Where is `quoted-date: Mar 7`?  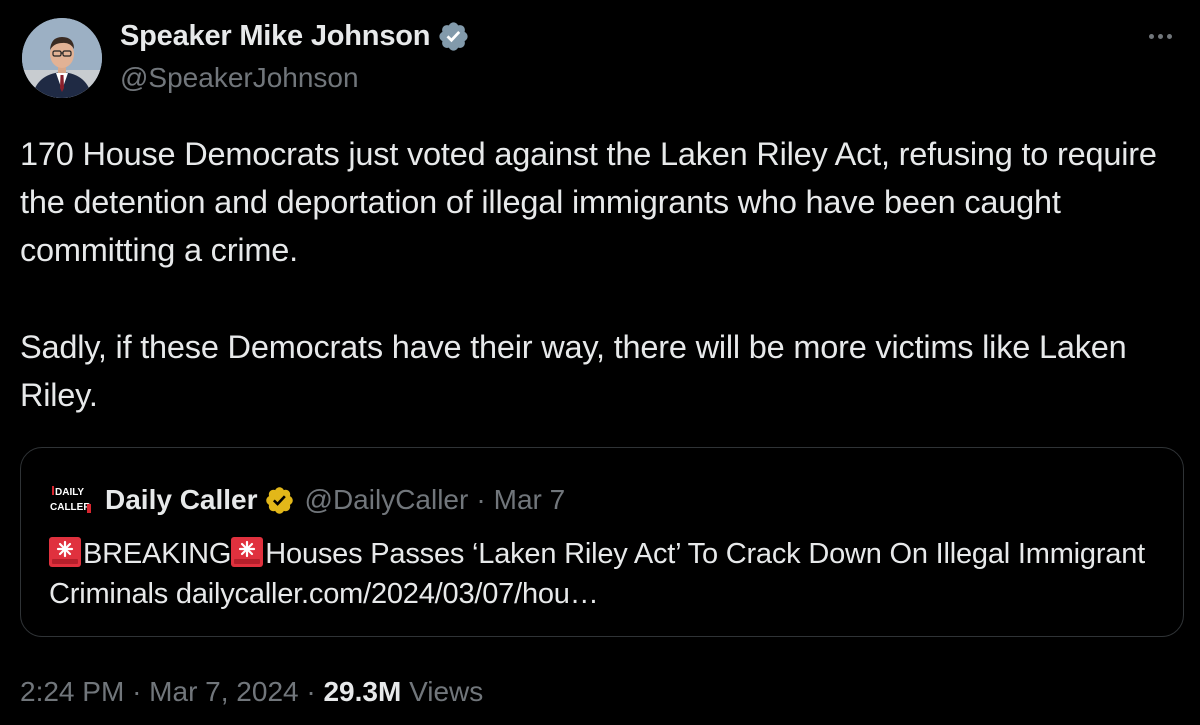 quoted-date: Mar 7 is located at coordinates (530, 500).